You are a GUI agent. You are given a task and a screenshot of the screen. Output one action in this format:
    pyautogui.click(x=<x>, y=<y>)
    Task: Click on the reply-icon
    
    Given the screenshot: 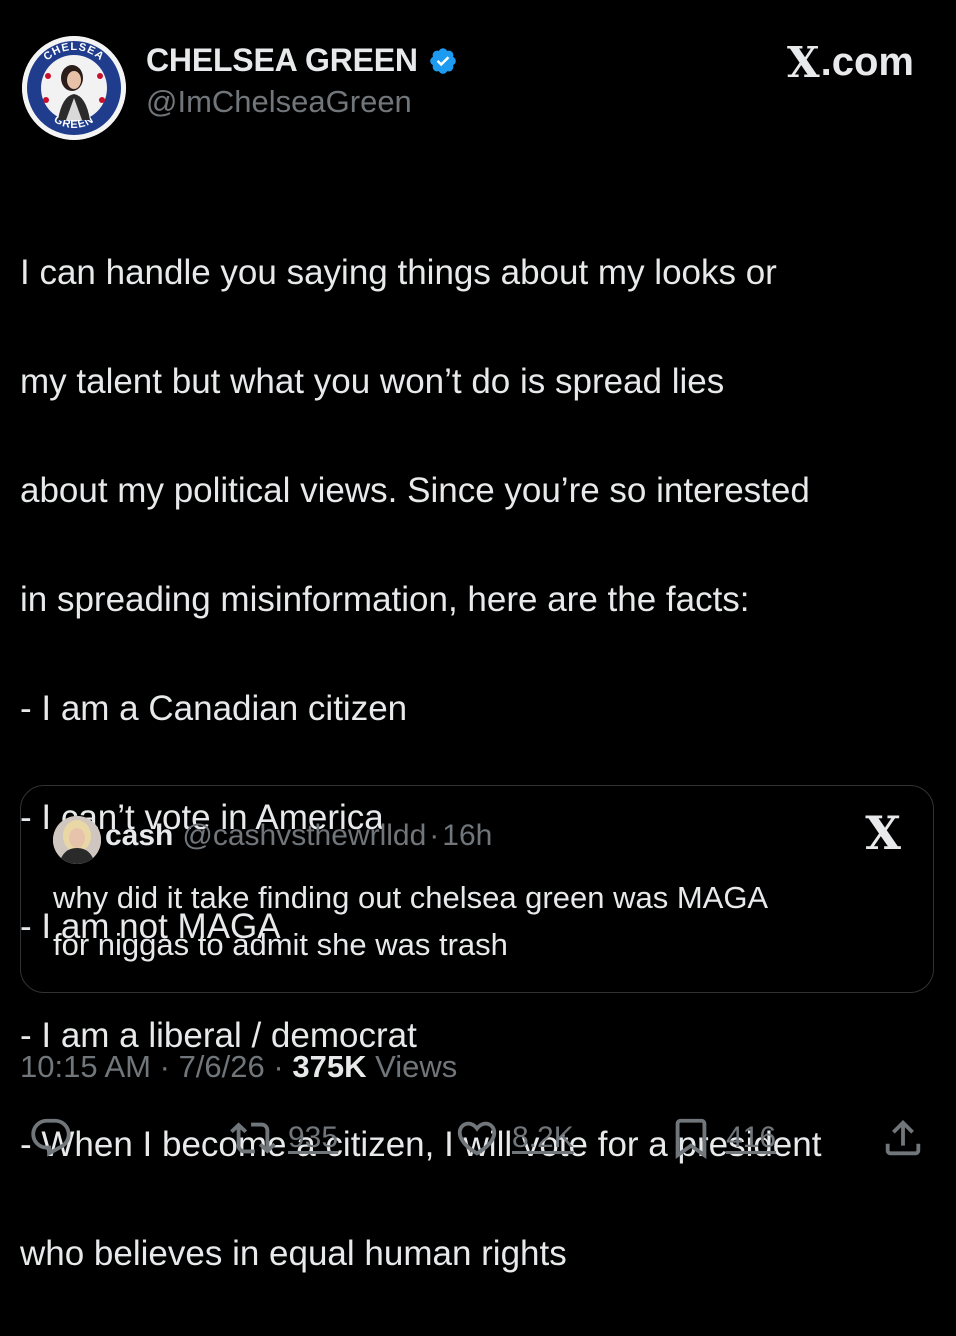 What is the action you would take?
    pyautogui.click(x=51, y=1137)
    